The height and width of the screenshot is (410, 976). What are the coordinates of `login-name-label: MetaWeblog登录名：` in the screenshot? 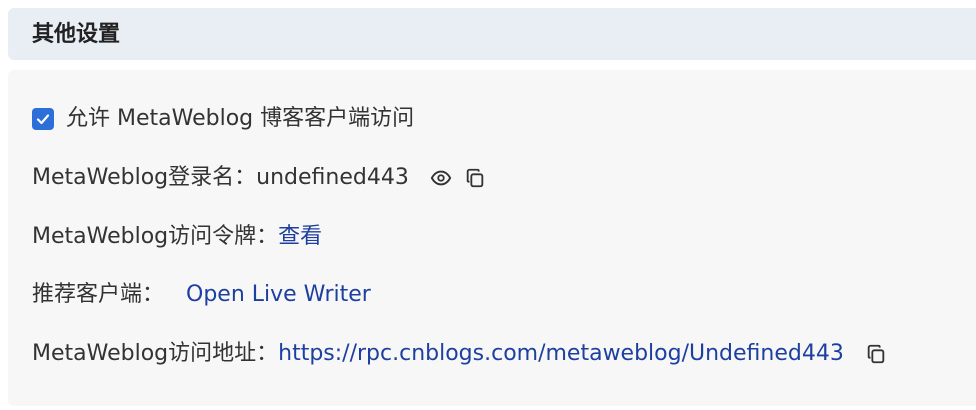 It's located at (144, 177).